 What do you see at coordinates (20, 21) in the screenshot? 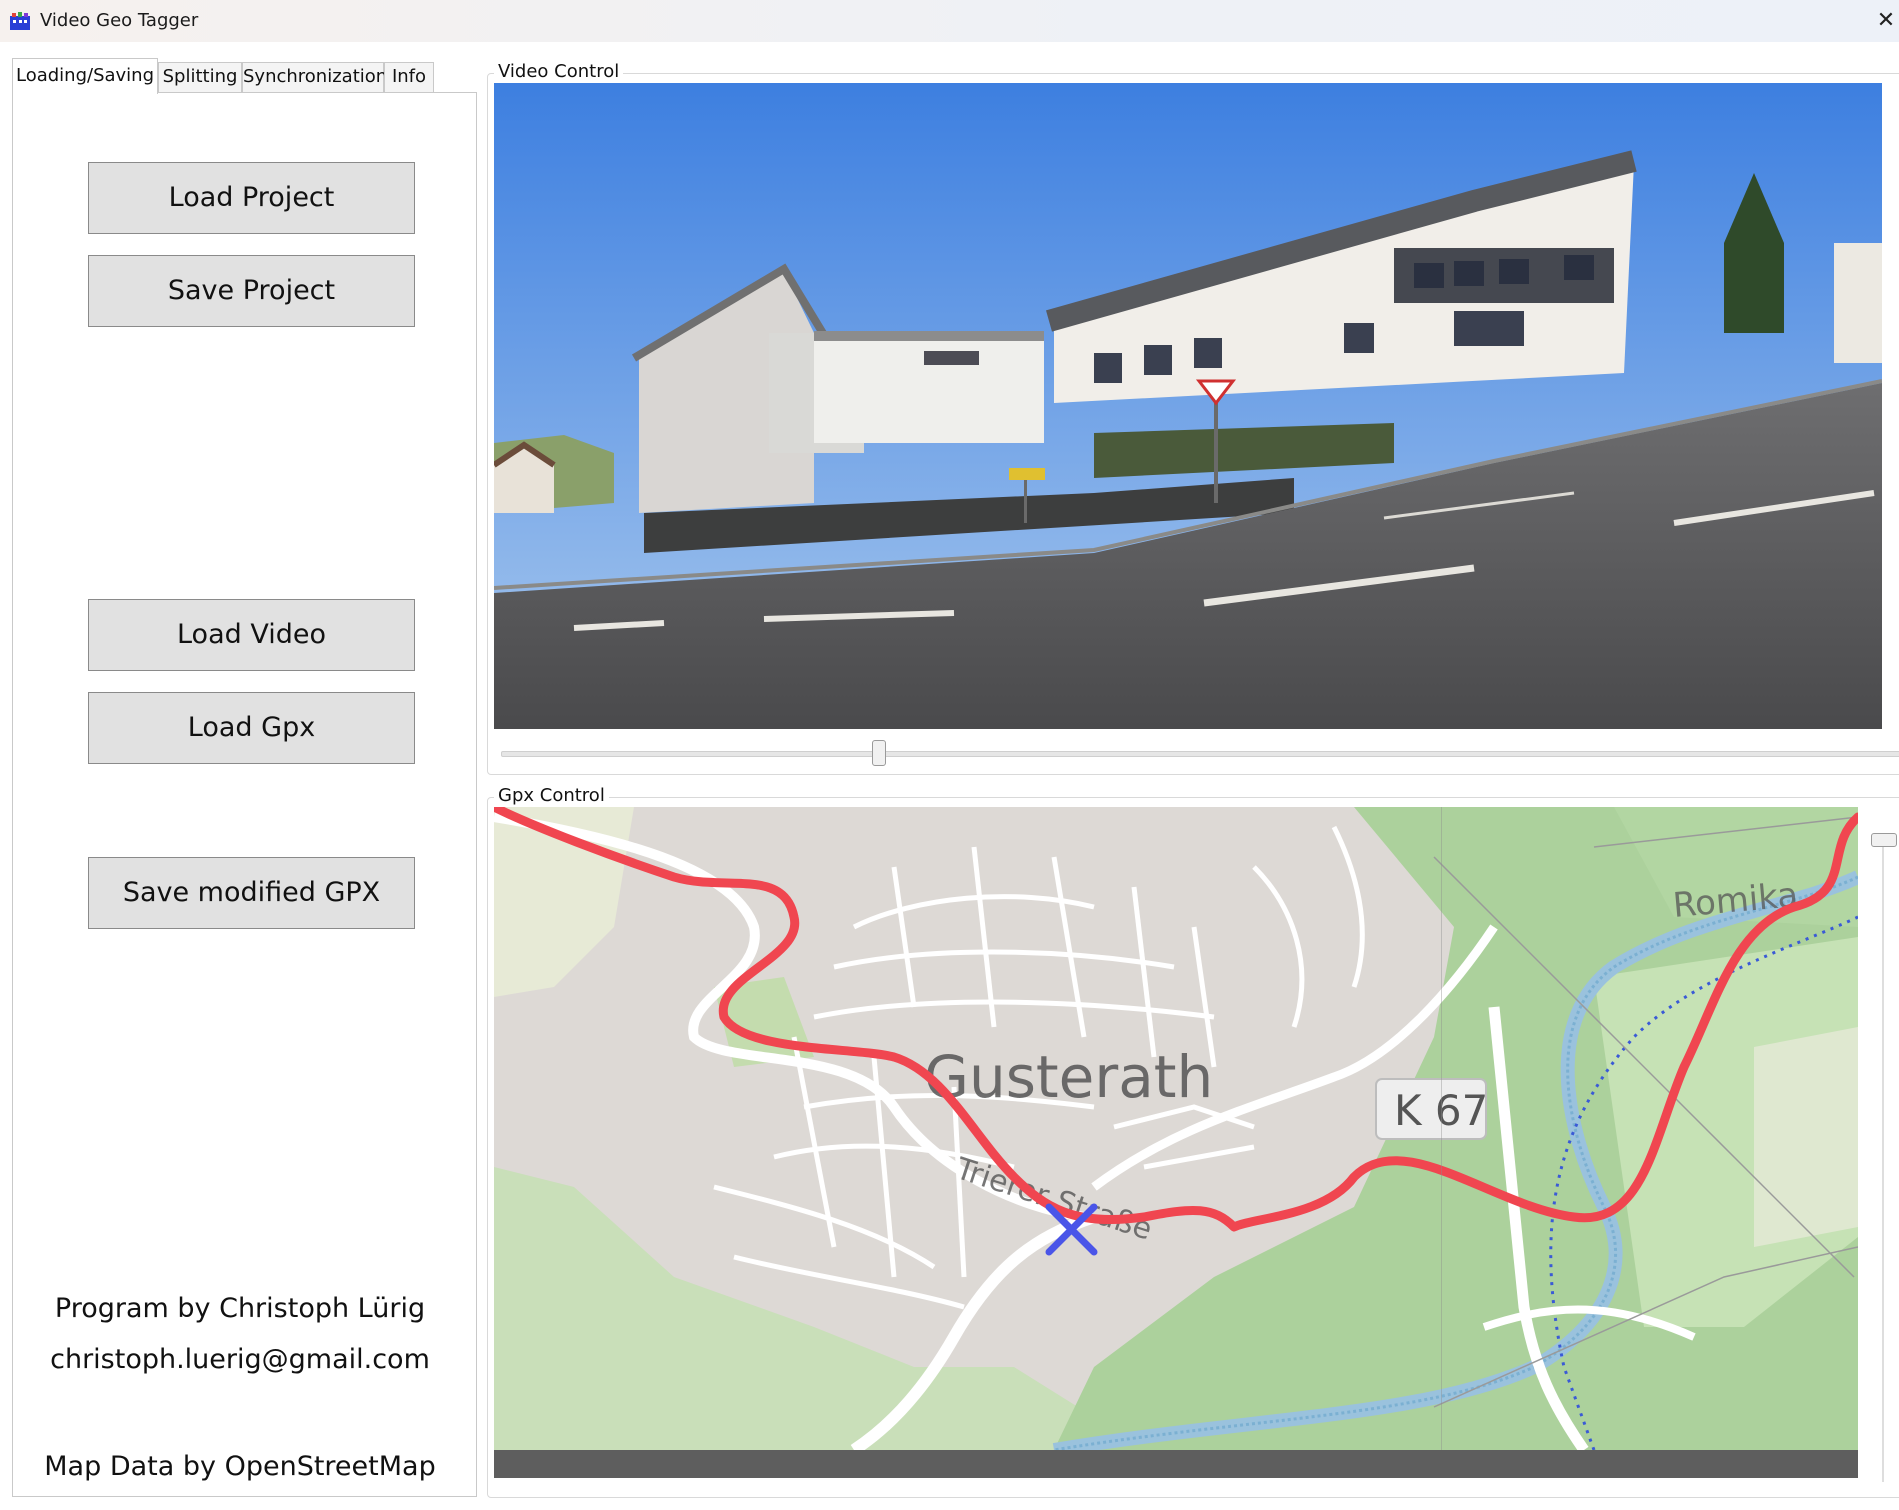
I see `app-icon` at bounding box center [20, 21].